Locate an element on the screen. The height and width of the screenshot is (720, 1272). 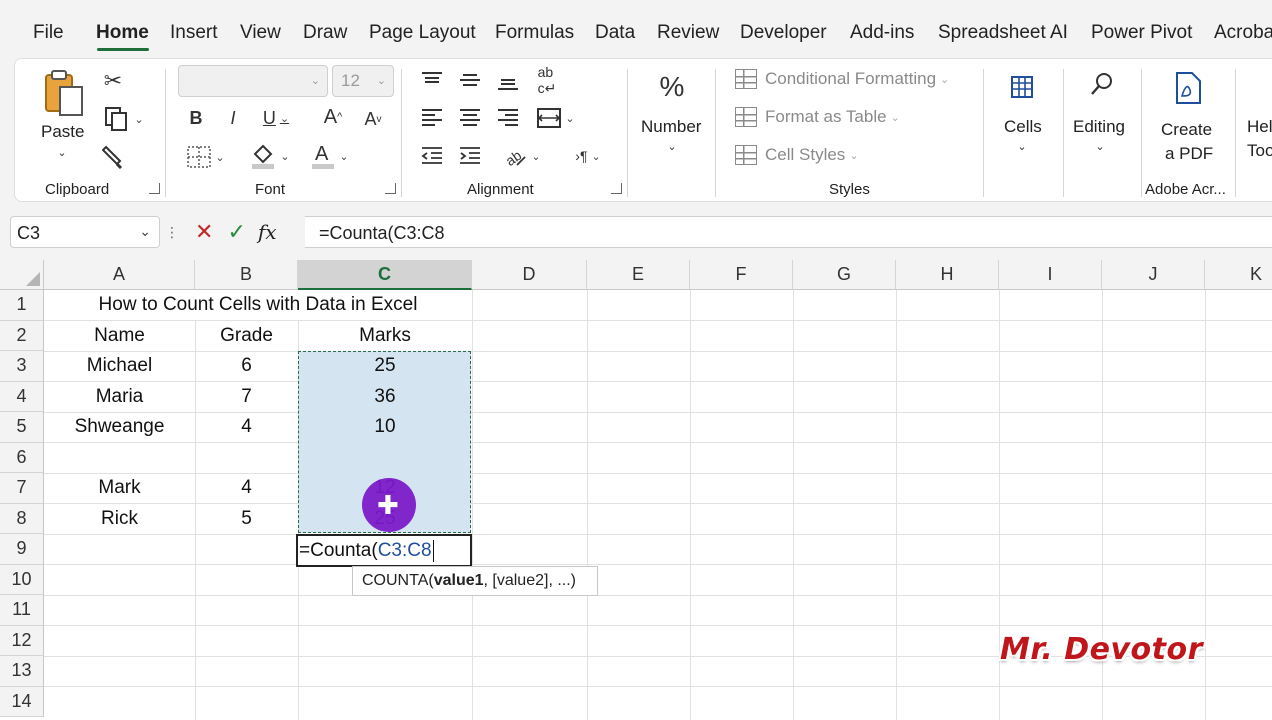
paste-chevron-down-icon: ⌄ is located at coordinates (62, 152).